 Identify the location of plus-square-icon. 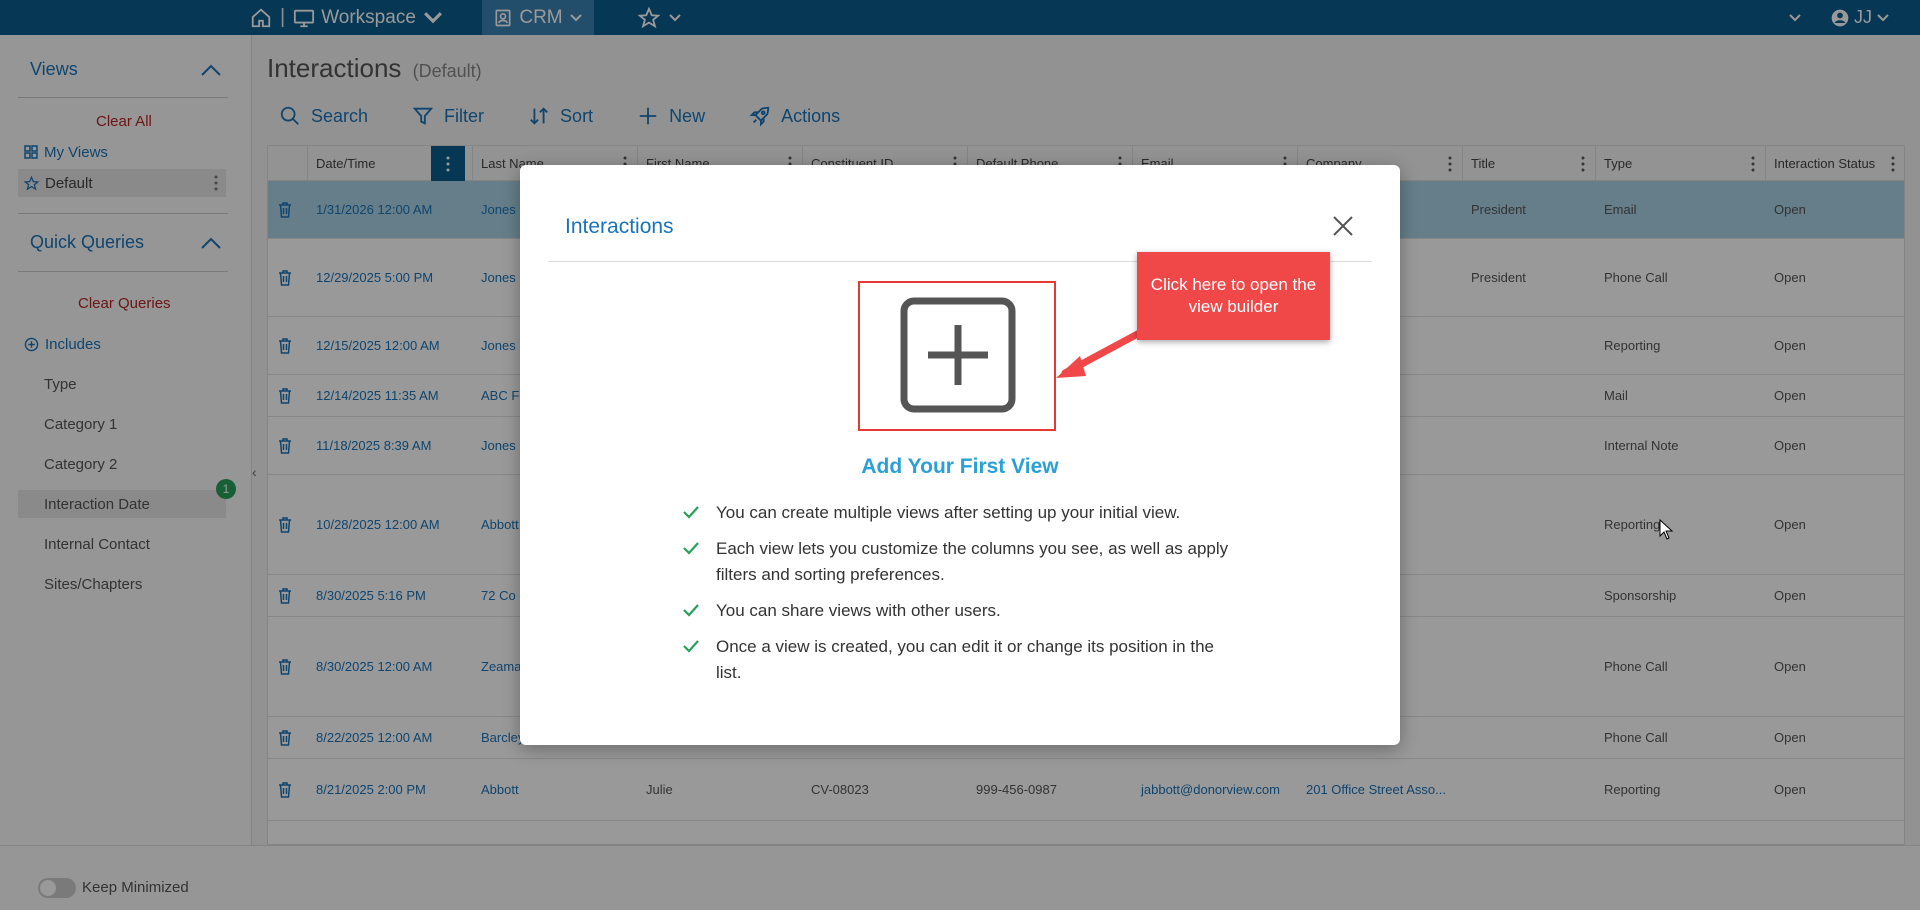
(958, 355).